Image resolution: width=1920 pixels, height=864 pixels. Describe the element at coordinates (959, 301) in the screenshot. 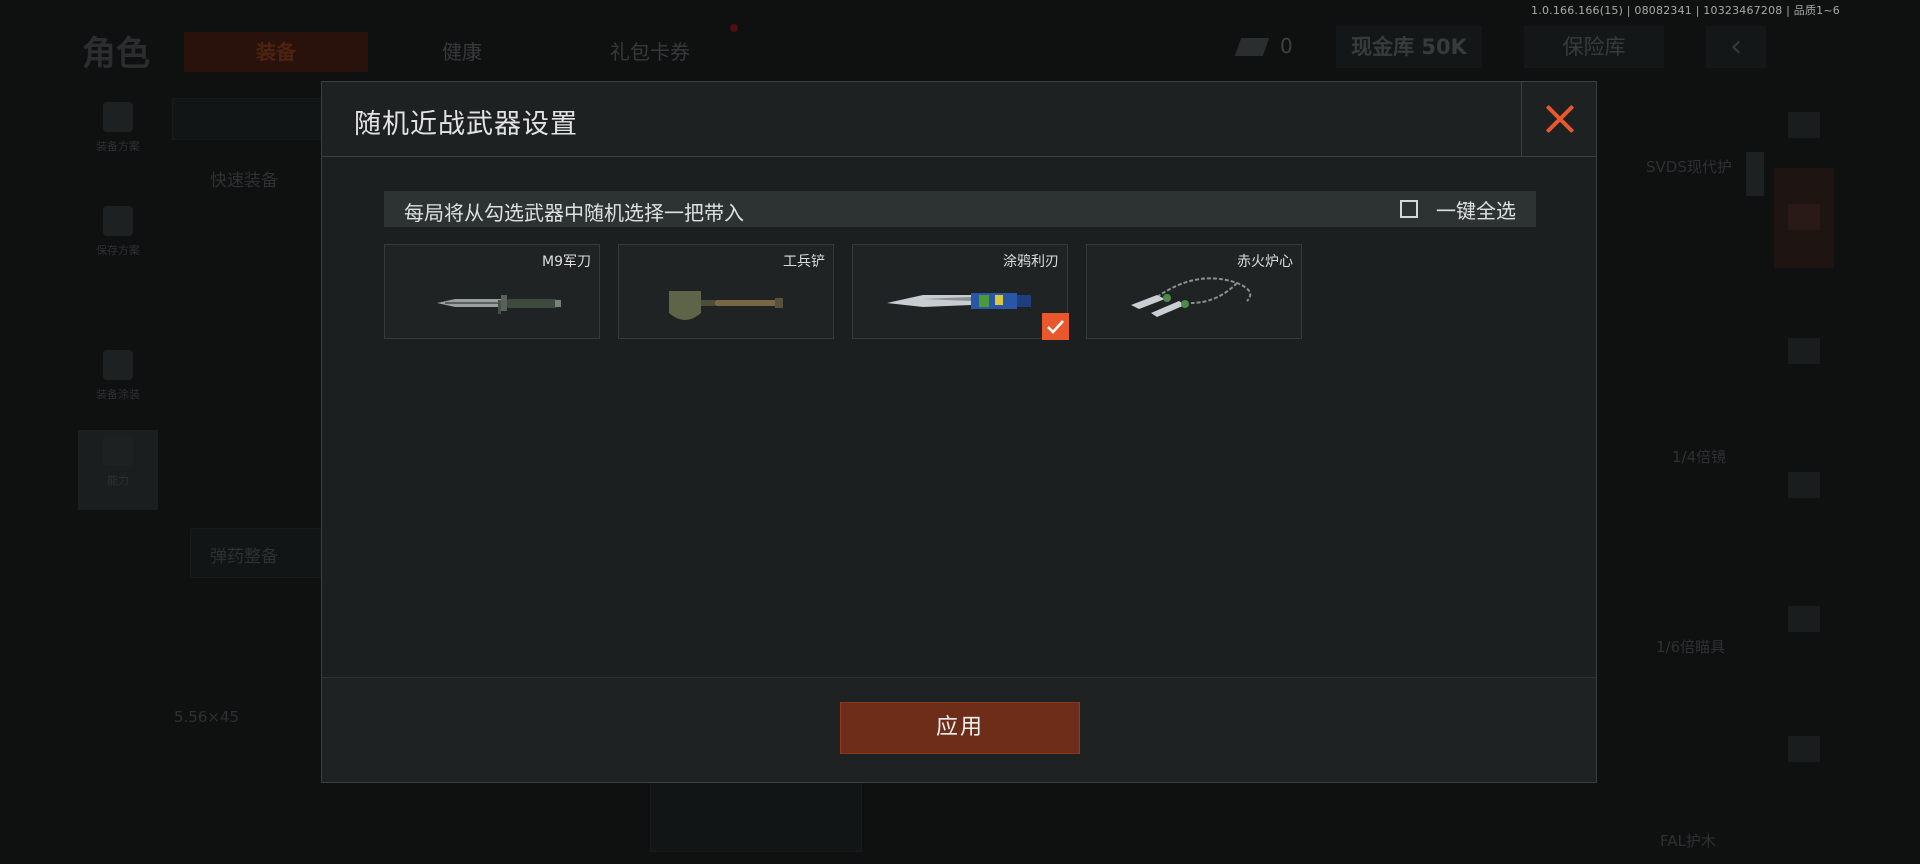

I see `graffiti-blade-image` at that location.